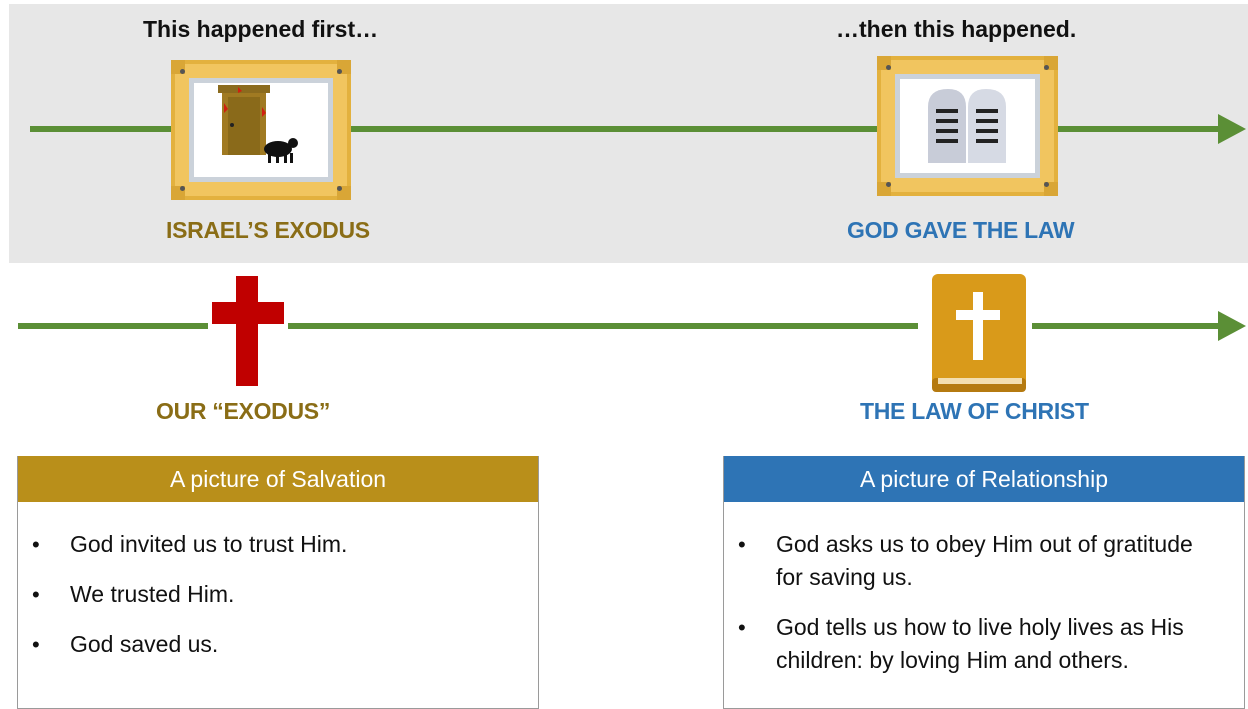 The image size is (1248, 709). Describe the element at coordinates (1232, 326) in the screenshot. I see `bottom-timeline-arrowhead` at that location.